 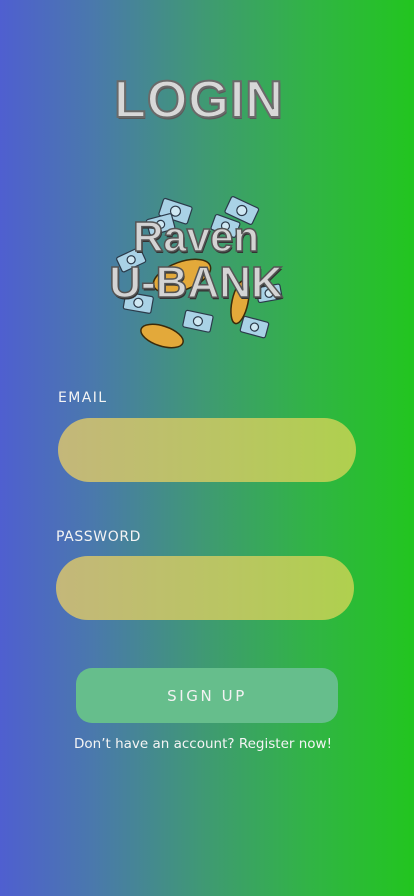 What do you see at coordinates (203, 744) in the screenshot?
I see `register-link: Don’t have an account? Register now!` at bounding box center [203, 744].